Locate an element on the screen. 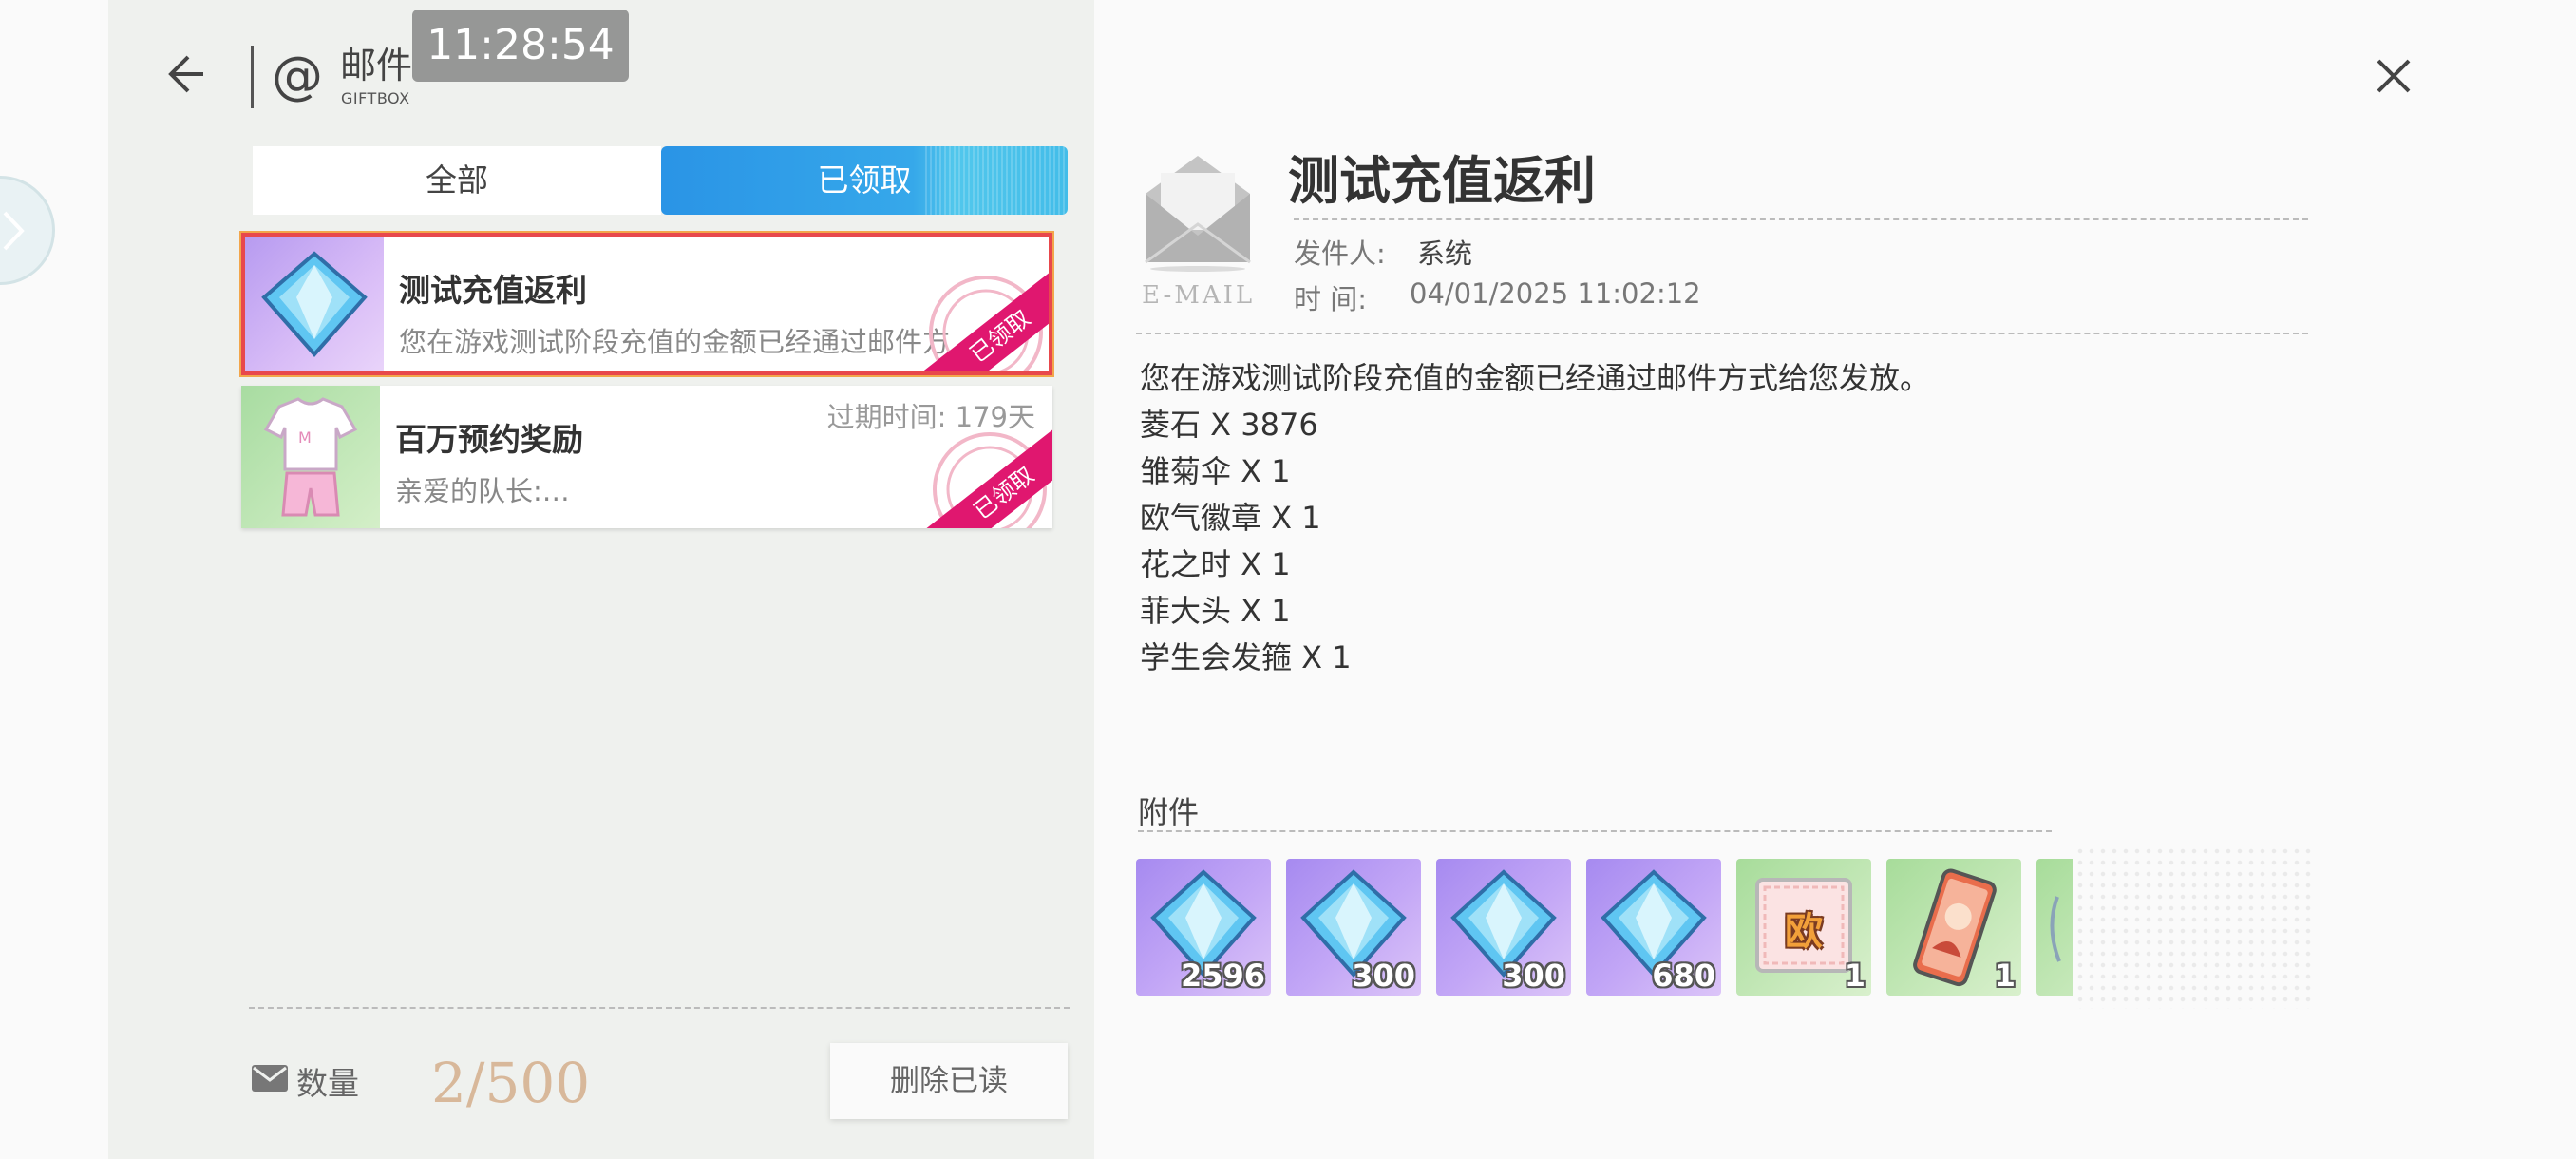 This screenshot has width=2576, height=1159. attachment-fade-overlay is located at coordinates (2193, 927).